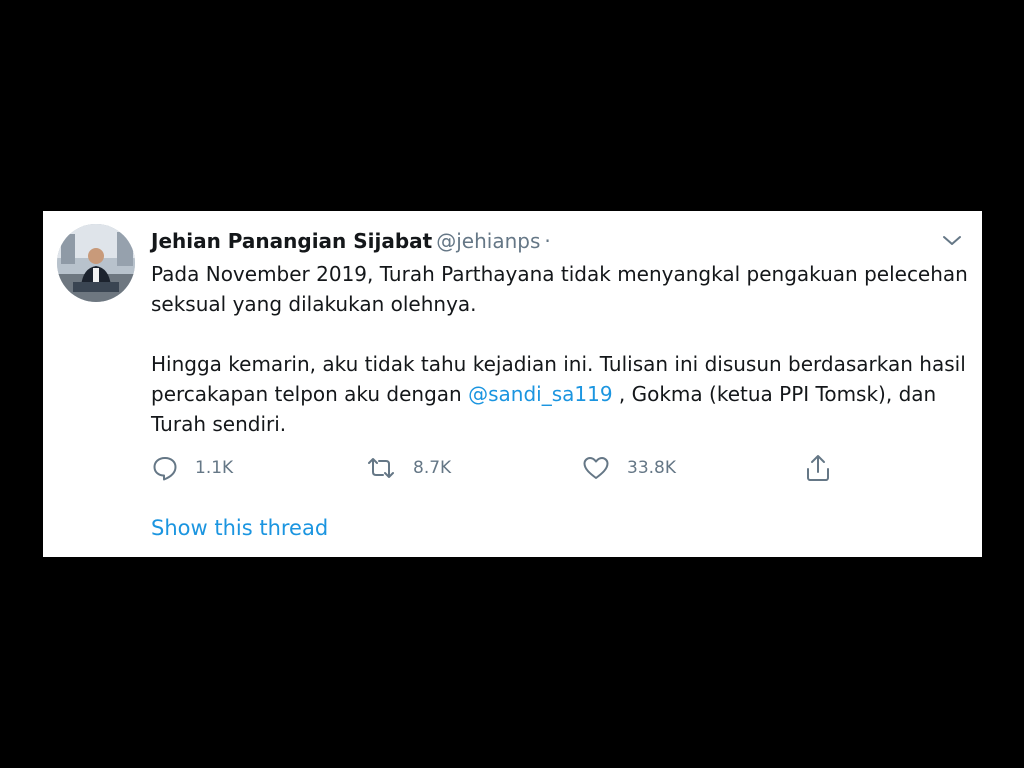 The image size is (1024, 768). Describe the element at coordinates (192, 468) in the screenshot. I see `reply-button: 1.1K` at that location.